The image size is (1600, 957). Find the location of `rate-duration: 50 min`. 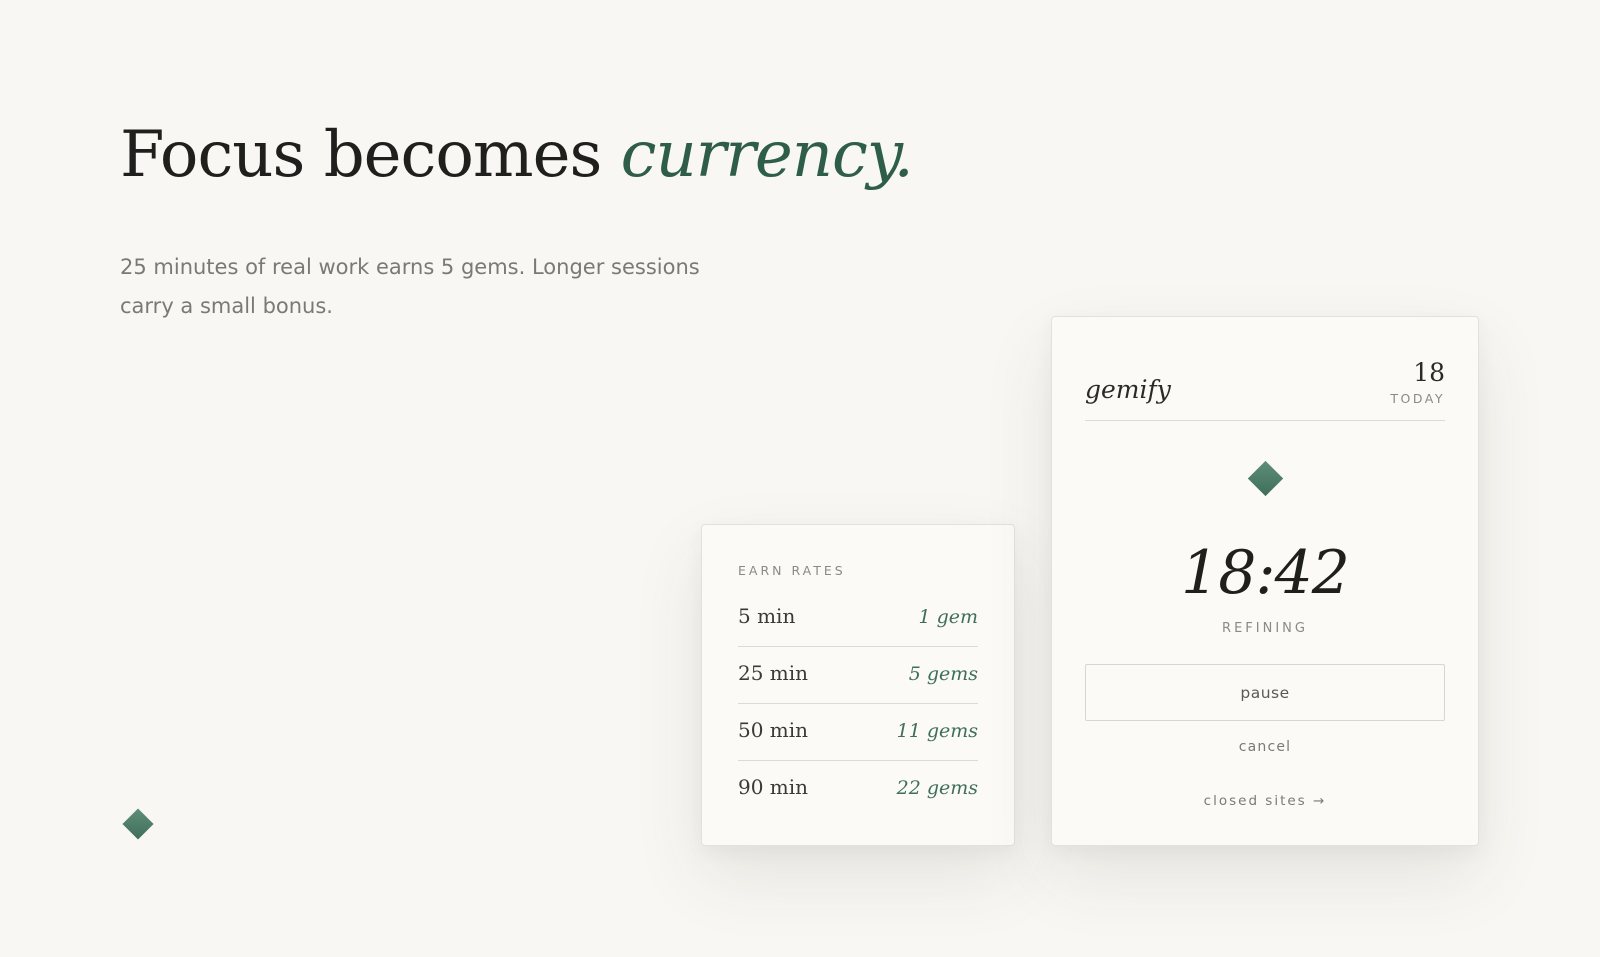

rate-duration: 50 min is located at coordinates (773, 730).